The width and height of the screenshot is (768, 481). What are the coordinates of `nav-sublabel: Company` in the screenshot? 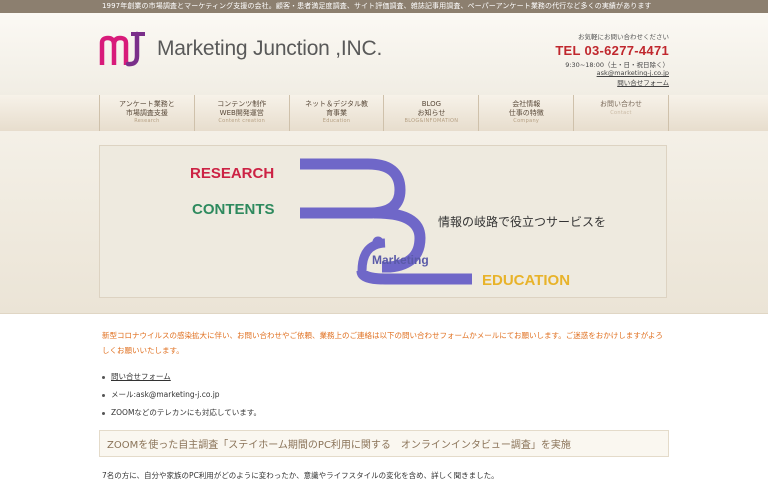 It's located at (526, 121).